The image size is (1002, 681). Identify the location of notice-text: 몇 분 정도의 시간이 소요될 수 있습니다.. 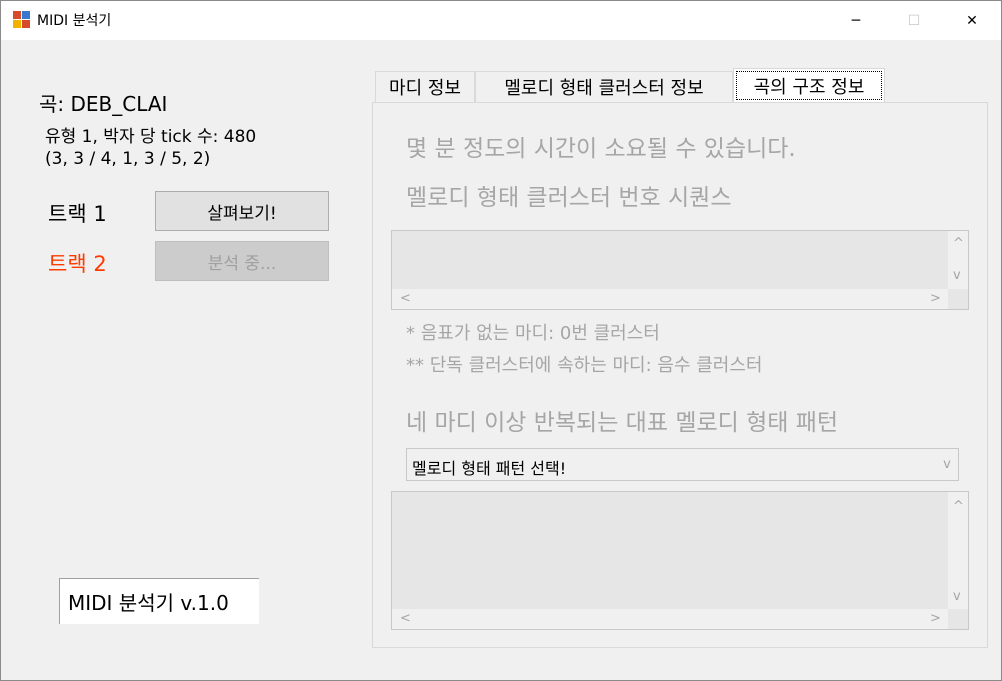
(601, 149).